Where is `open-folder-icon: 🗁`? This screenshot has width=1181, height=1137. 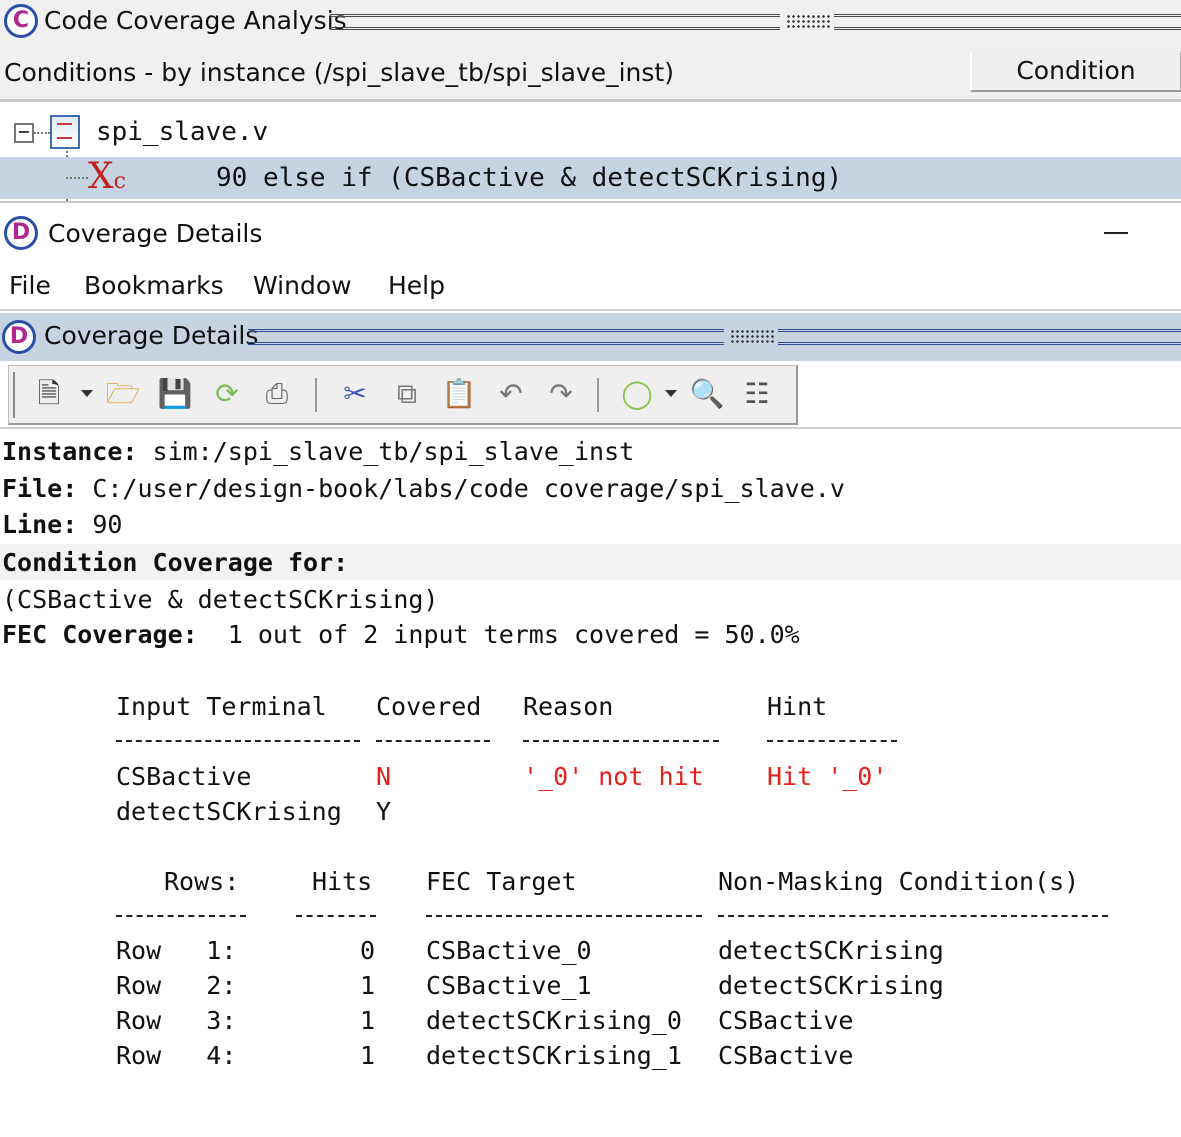 open-folder-icon: 🗁 is located at coordinates (123, 394).